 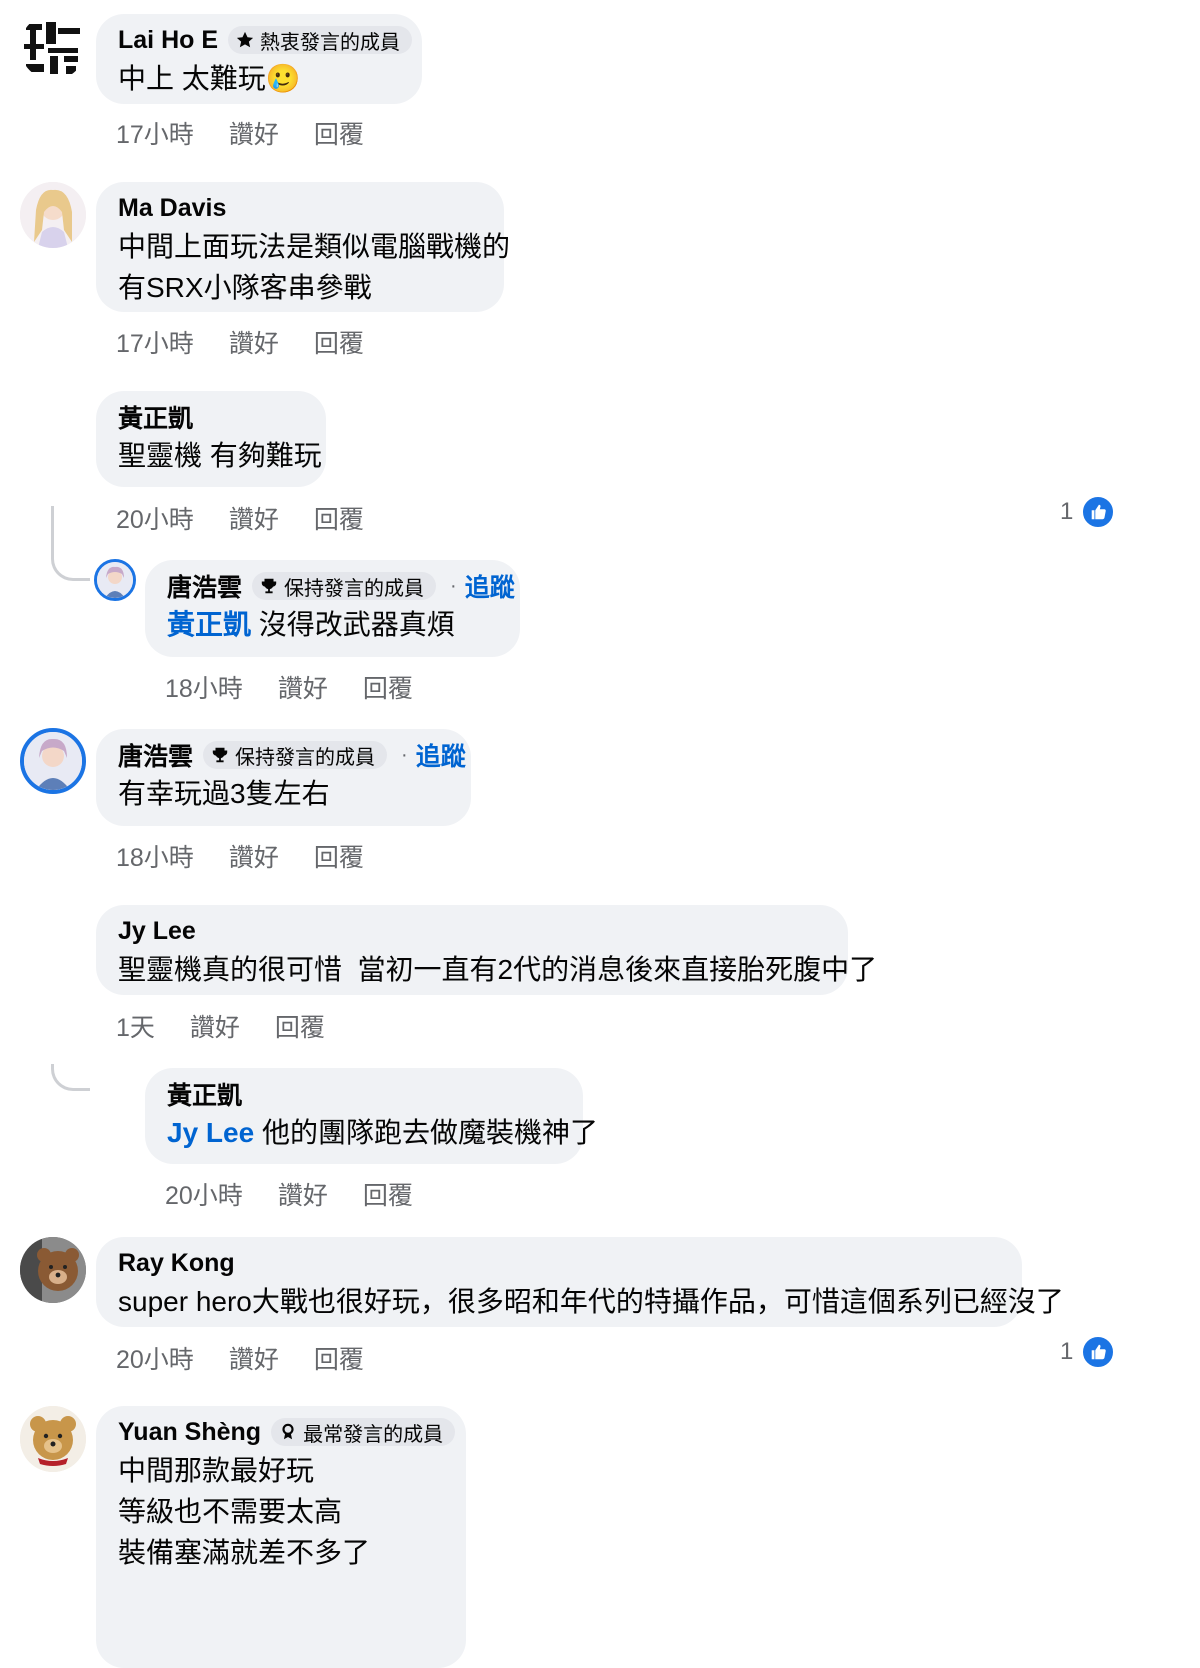 I want to click on commenter-name: Ma Davis, so click(x=172, y=208).